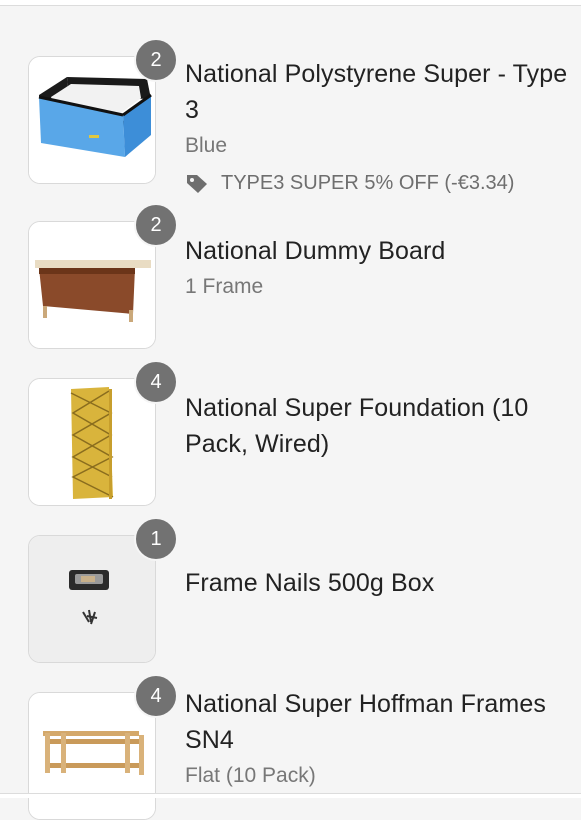 This screenshot has height=820, width=581. Describe the element at coordinates (92, 442) in the screenshot. I see `foundation-sheet-icon` at that location.